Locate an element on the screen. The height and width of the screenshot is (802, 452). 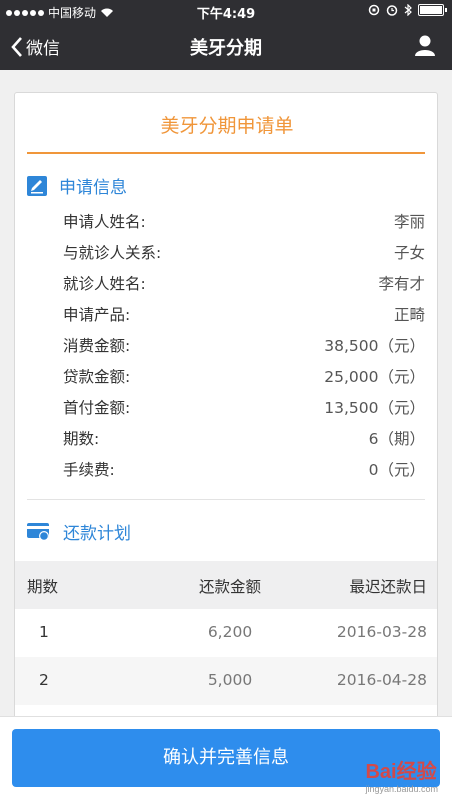
info-row: 贷款金额: 25,000（元） is located at coordinates (244, 376).